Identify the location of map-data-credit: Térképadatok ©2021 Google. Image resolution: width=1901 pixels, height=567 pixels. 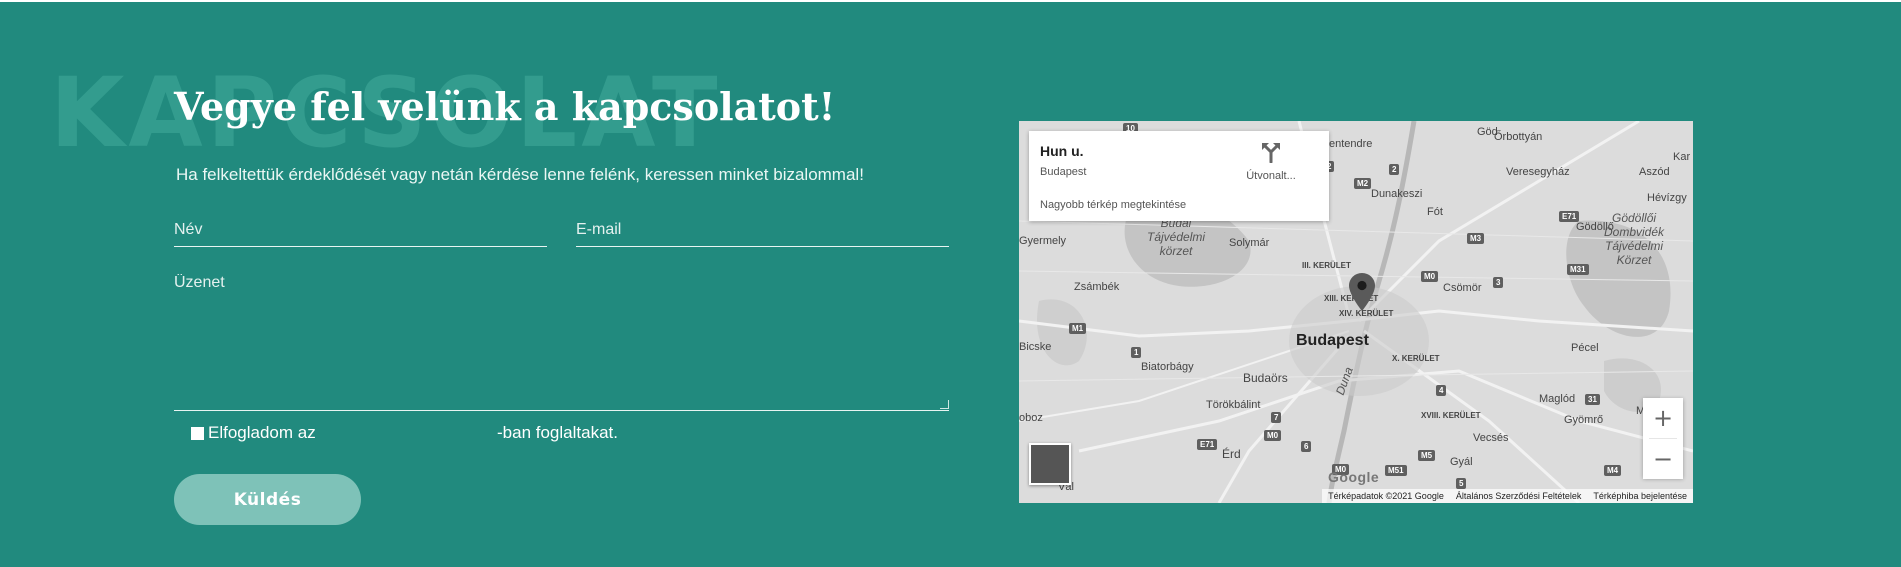
(1386, 496).